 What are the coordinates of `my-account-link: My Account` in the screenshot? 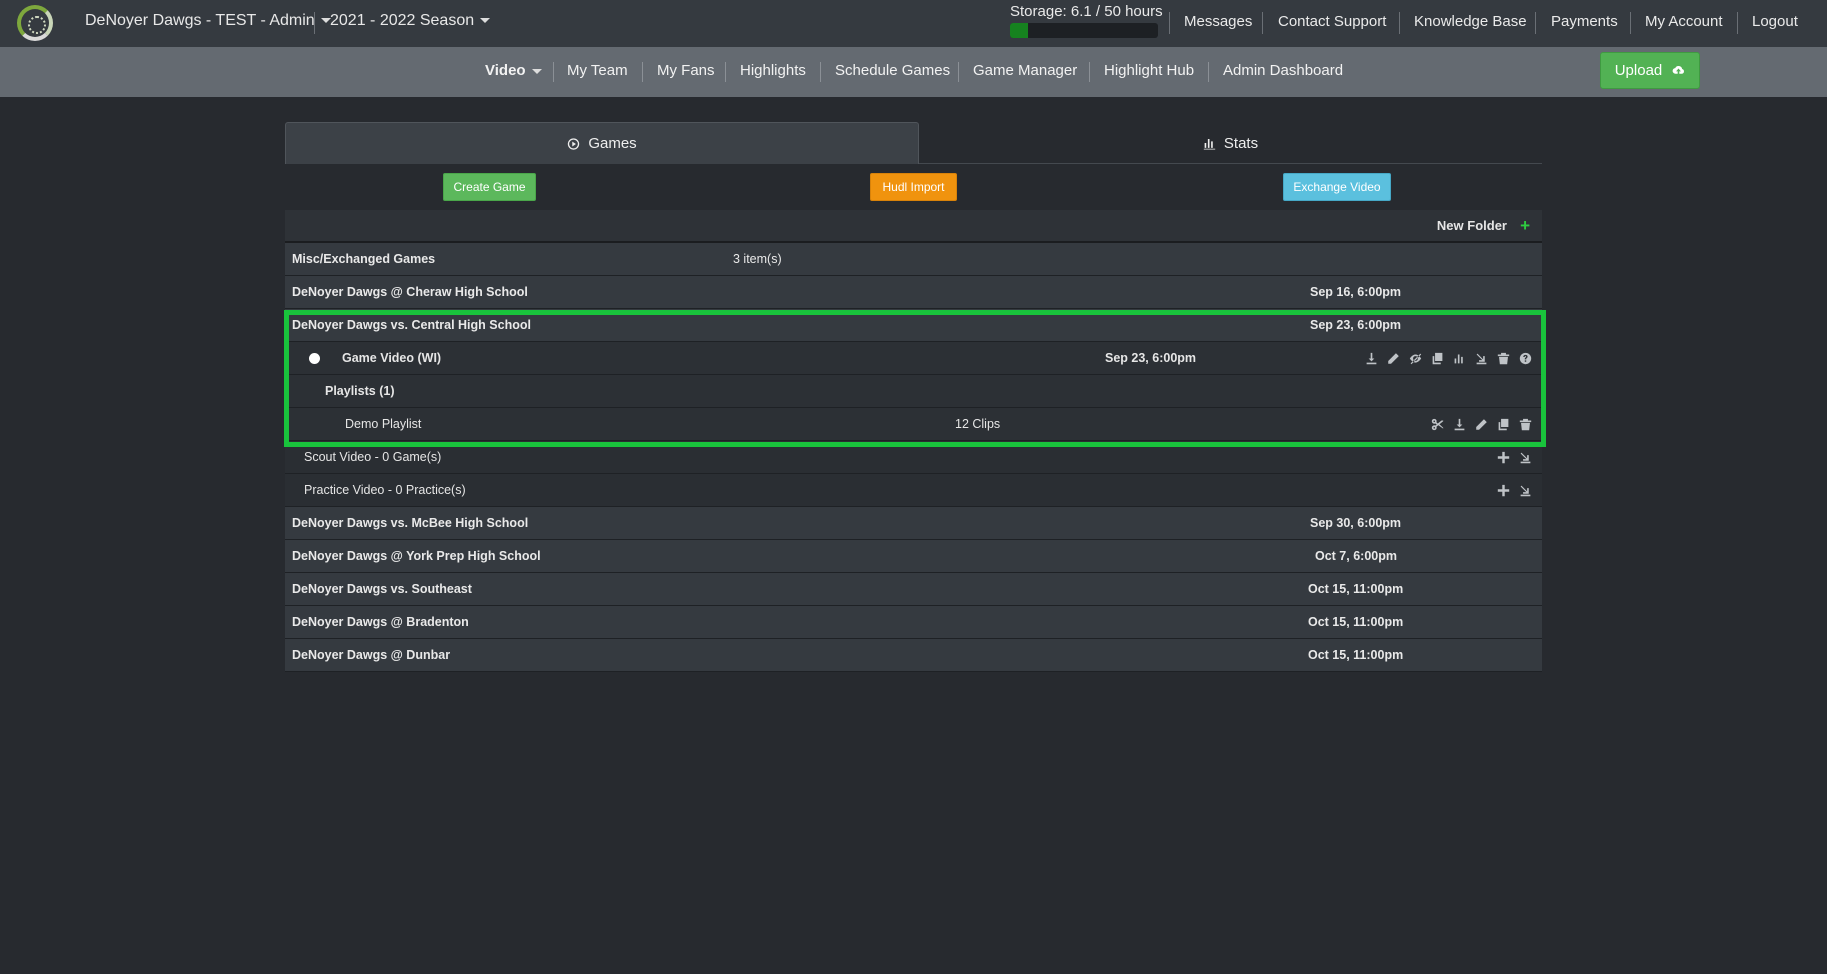 It's located at (1684, 21).